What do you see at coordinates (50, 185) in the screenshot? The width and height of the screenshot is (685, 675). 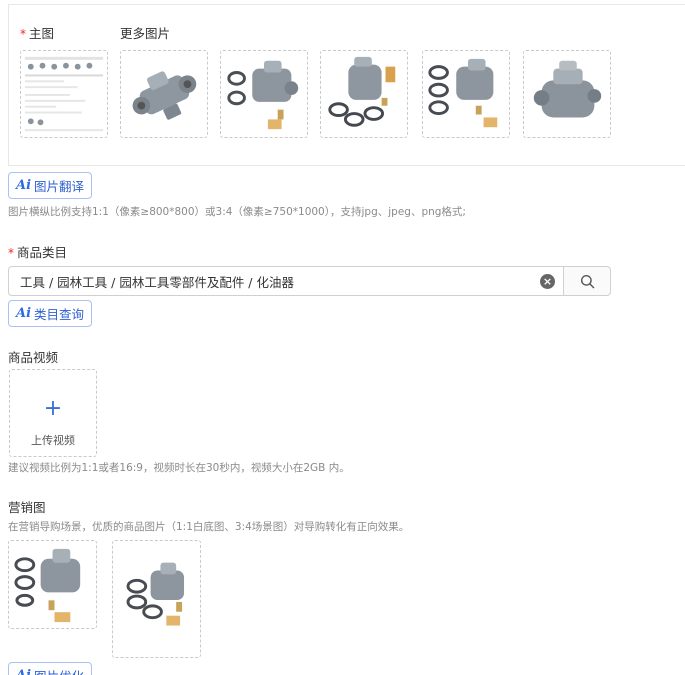 I see `ai-image-translate-button: Ai 图片翻译` at bounding box center [50, 185].